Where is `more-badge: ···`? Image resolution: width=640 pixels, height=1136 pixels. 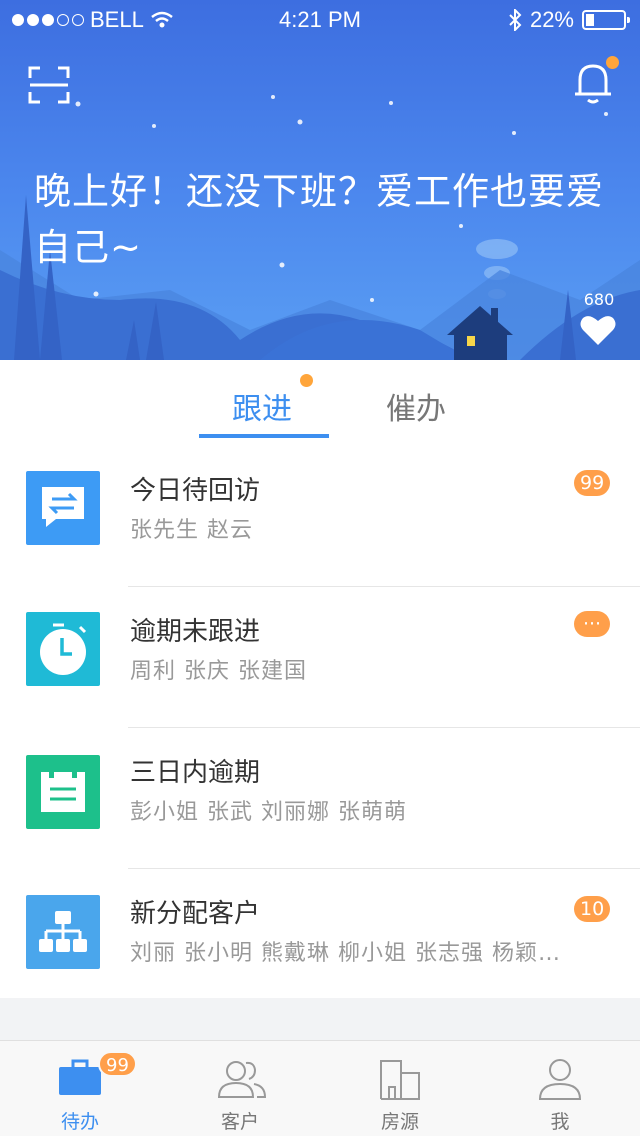
more-badge: ··· is located at coordinates (592, 624).